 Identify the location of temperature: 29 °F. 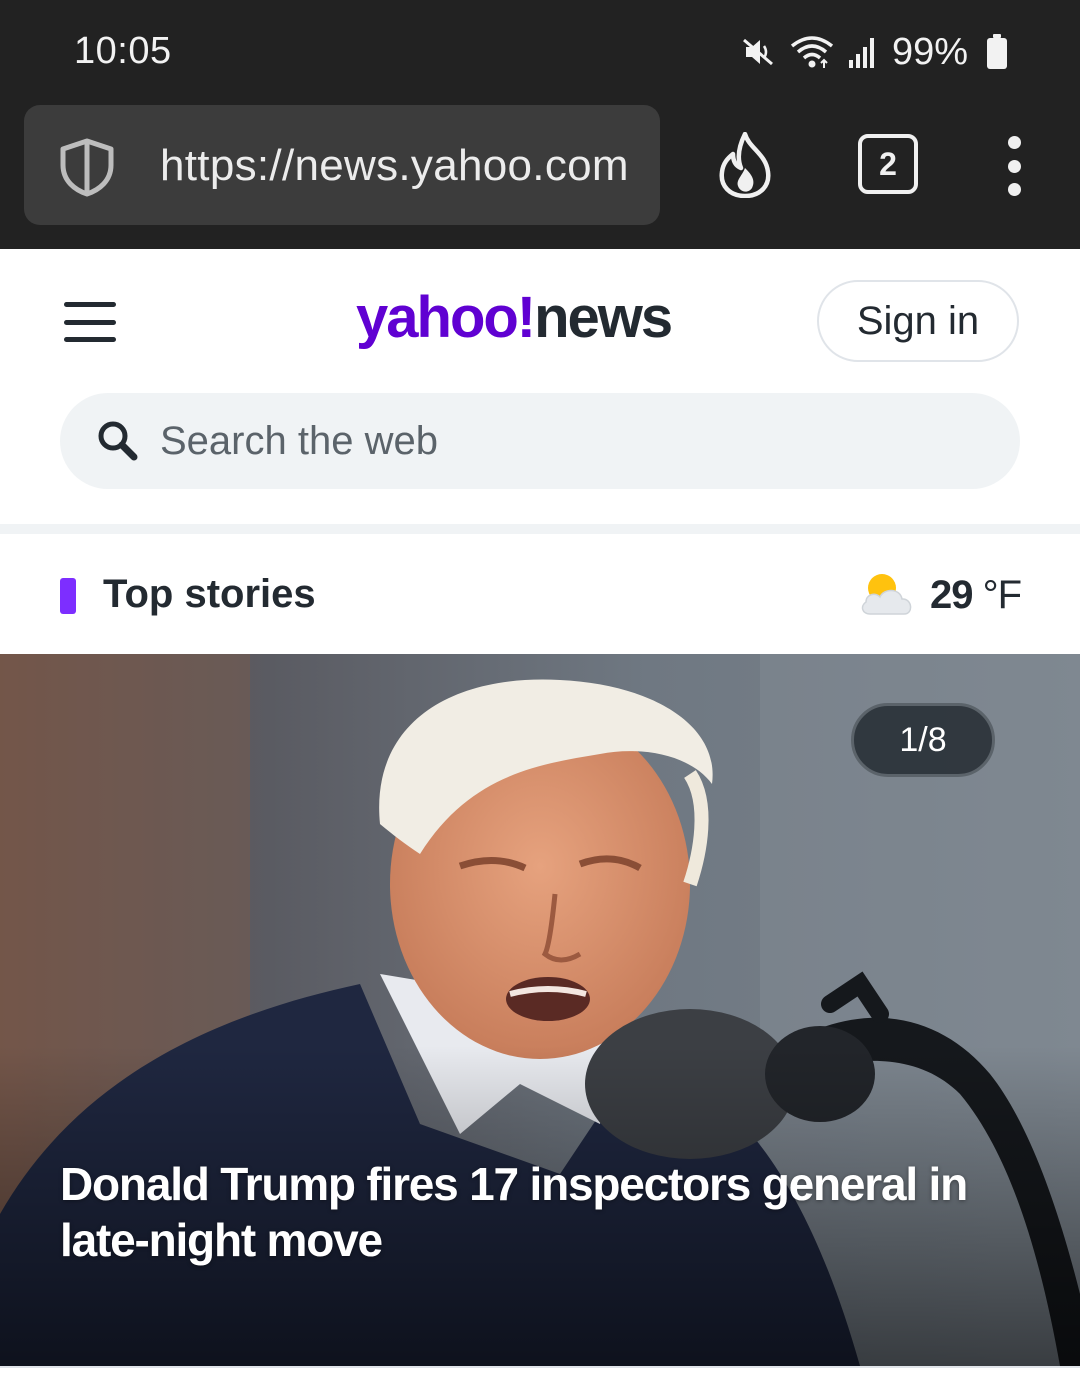
(976, 595).